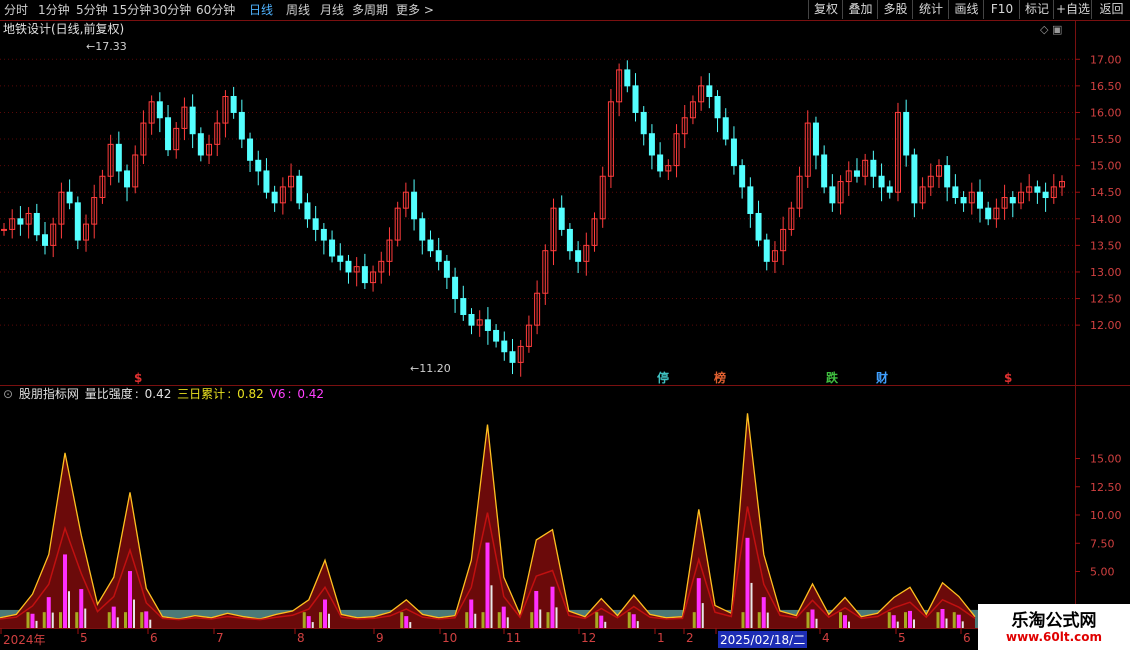 This screenshot has height=650, width=1130. I want to click on indicator-tick-label: 10.00, so click(1106, 515).